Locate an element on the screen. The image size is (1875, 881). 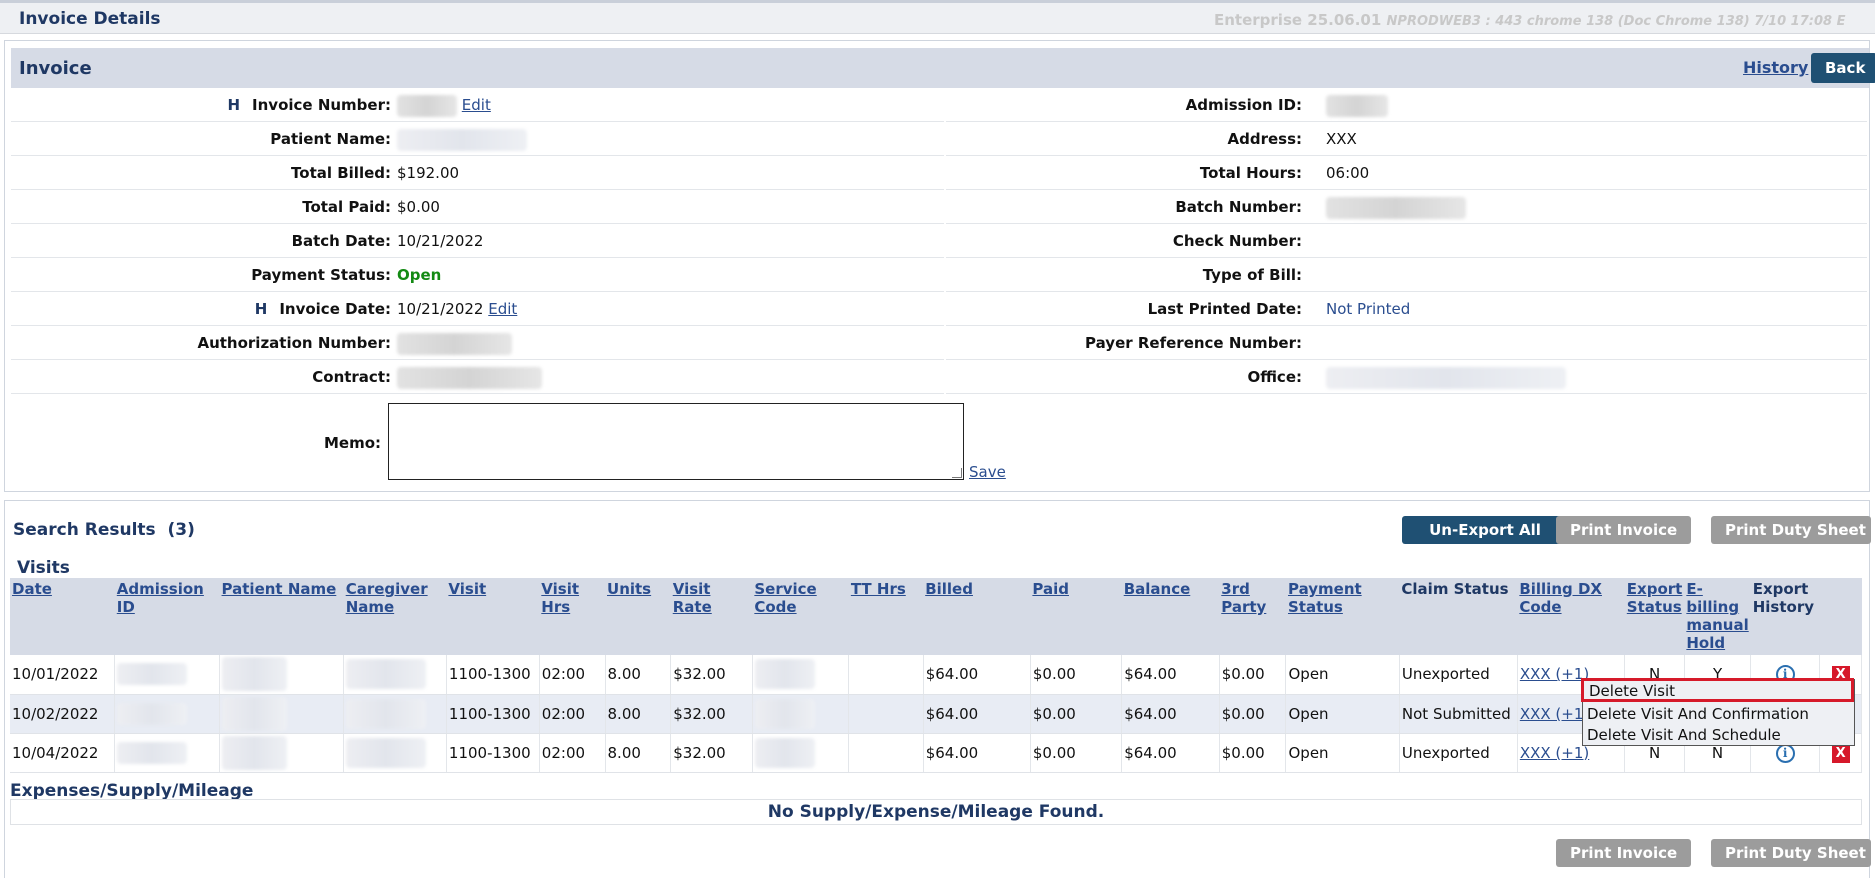
field-office: Office: is located at coordinates (1406, 377).